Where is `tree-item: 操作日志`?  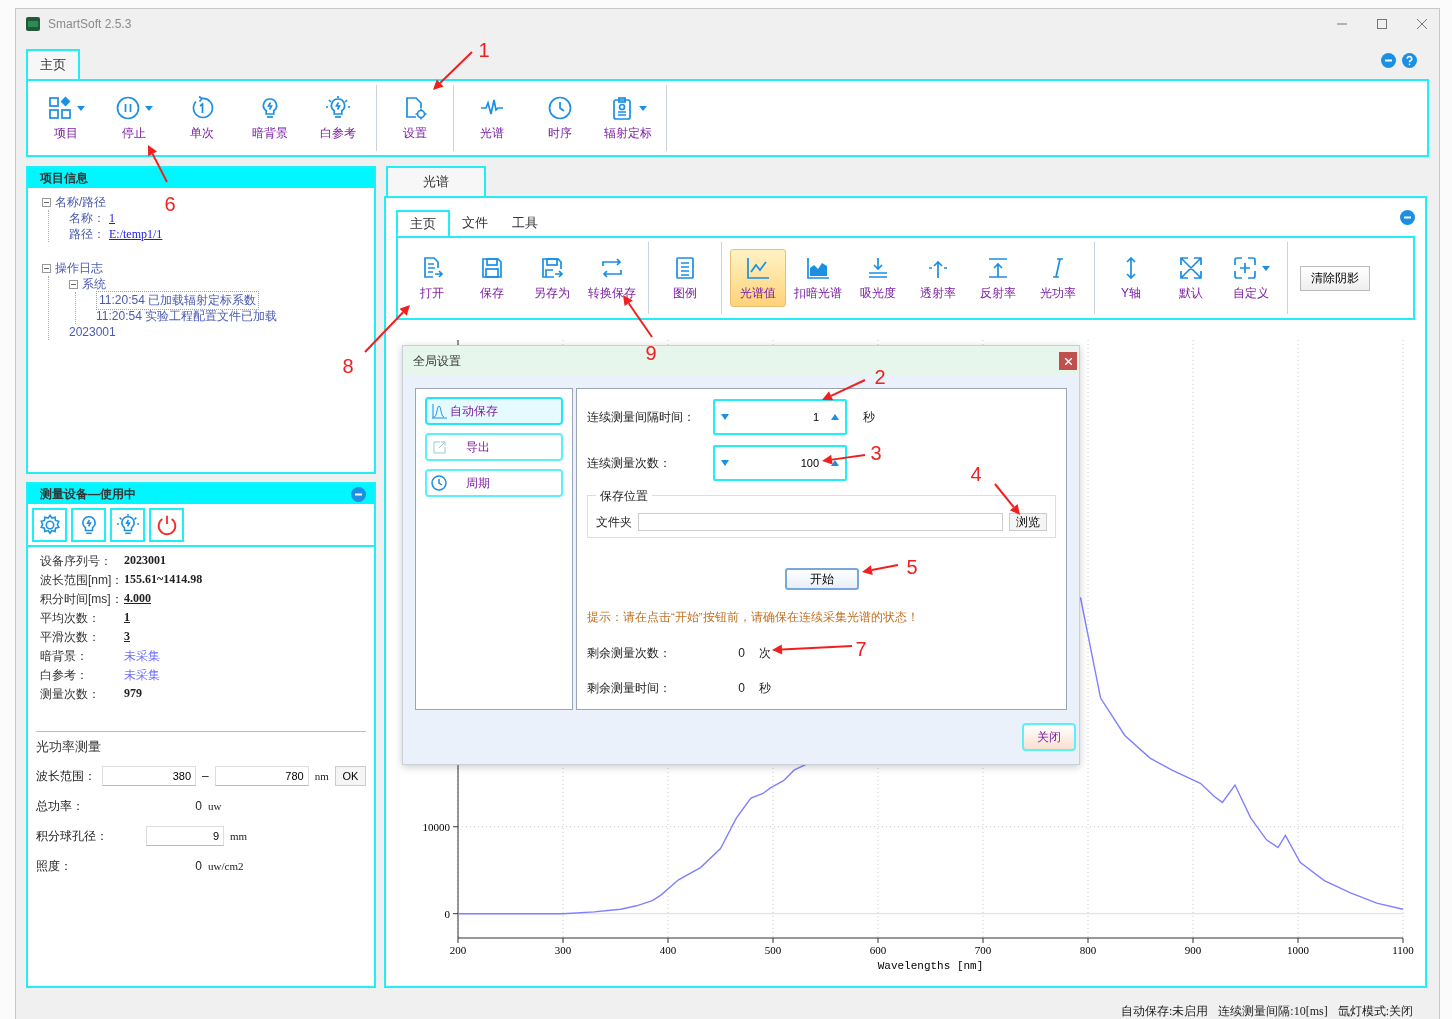
tree-item: 操作日志 is located at coordinates (79, 268).